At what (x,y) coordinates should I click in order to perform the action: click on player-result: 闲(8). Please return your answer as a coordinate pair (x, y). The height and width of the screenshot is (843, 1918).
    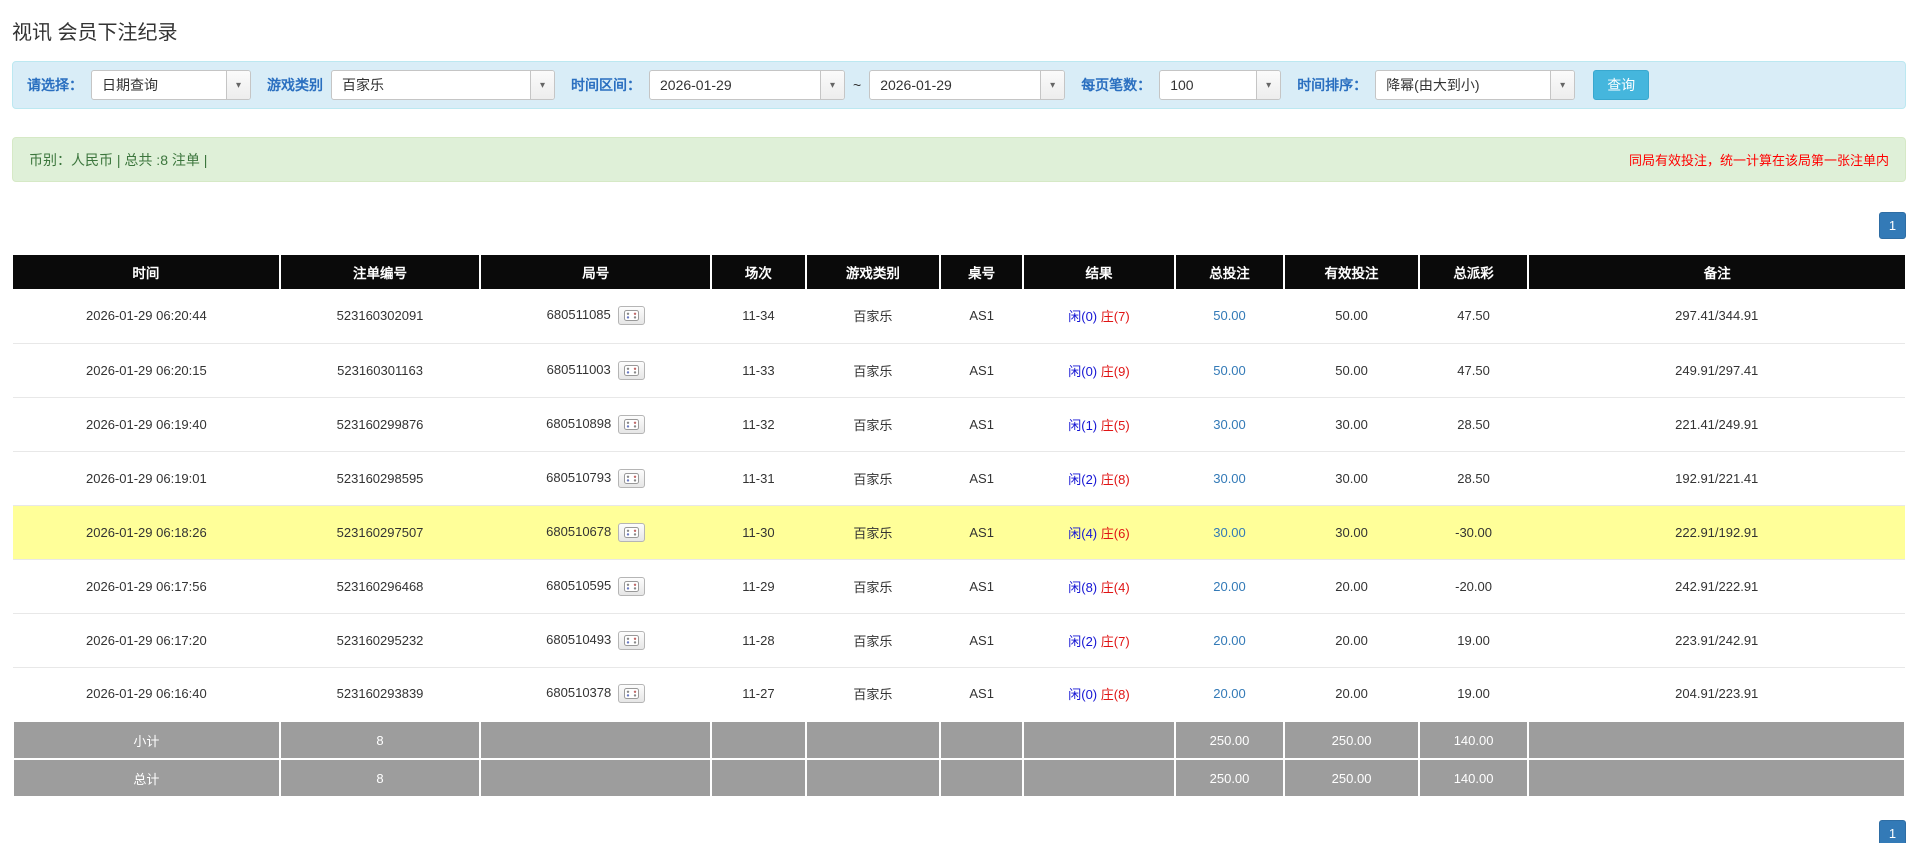
    Looking at the image, I should click on (1083, 587).